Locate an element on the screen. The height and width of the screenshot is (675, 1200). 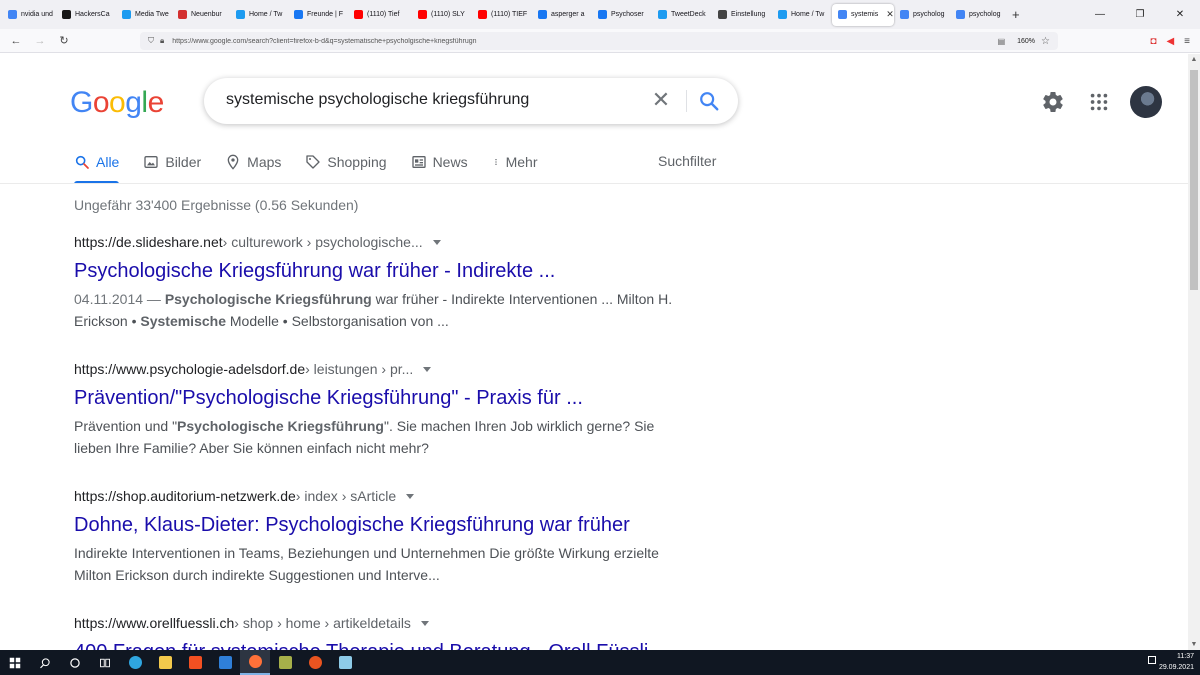
windows-start-icon is located at coordinates (15, 662).